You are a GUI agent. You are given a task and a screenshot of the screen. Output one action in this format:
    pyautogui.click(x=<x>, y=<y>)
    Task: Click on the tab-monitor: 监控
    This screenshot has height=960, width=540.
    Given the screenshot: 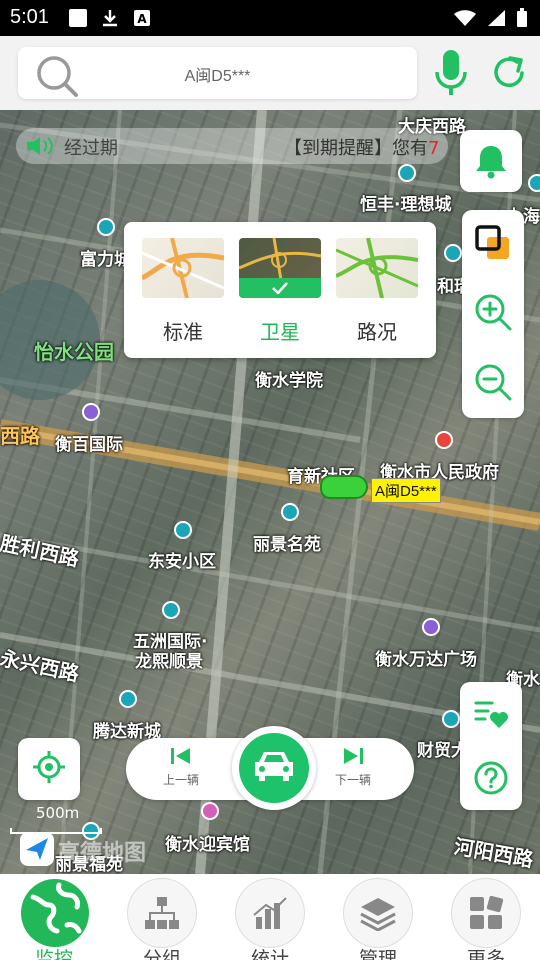 What is the action you would take?
    pyautogui.click(x=54, y=917)
    